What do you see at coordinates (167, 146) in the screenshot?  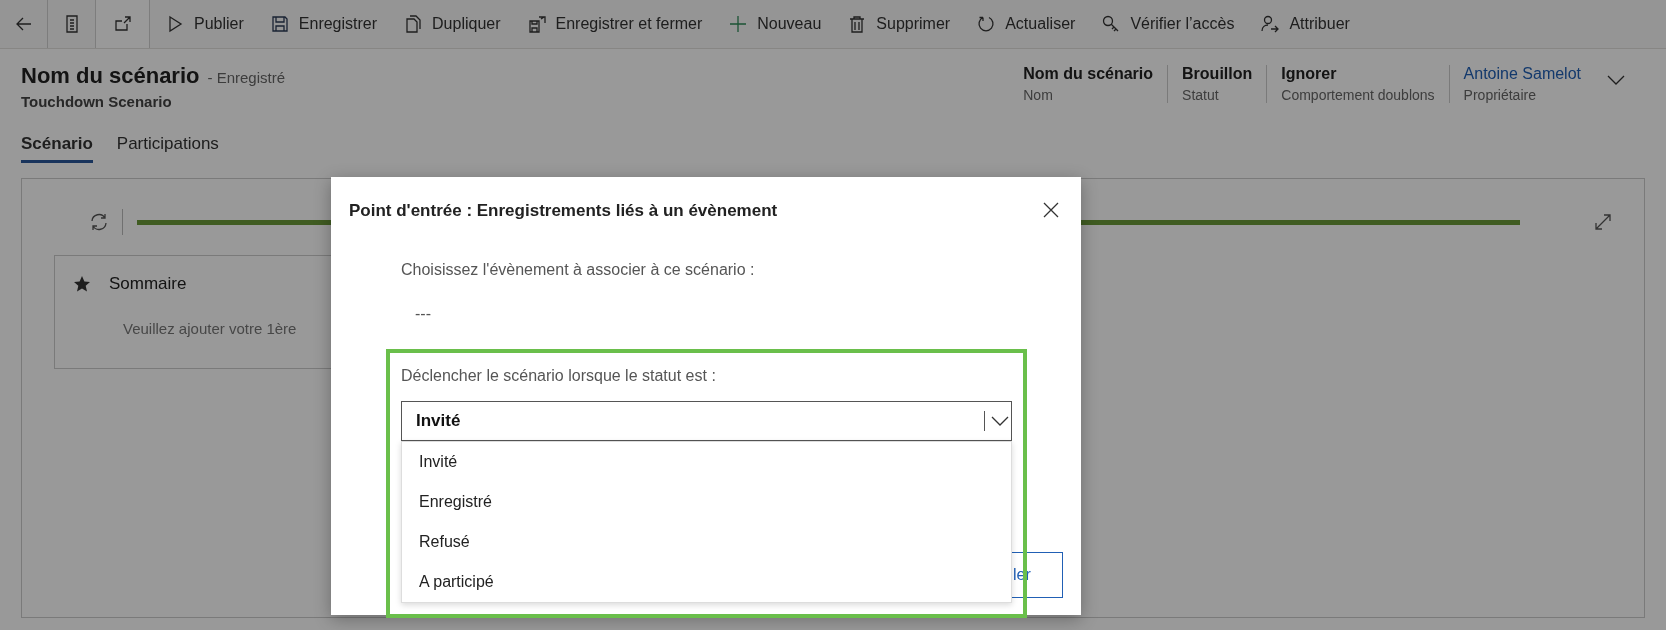 I see `tab: Participations` at bounding box center [167, 146].